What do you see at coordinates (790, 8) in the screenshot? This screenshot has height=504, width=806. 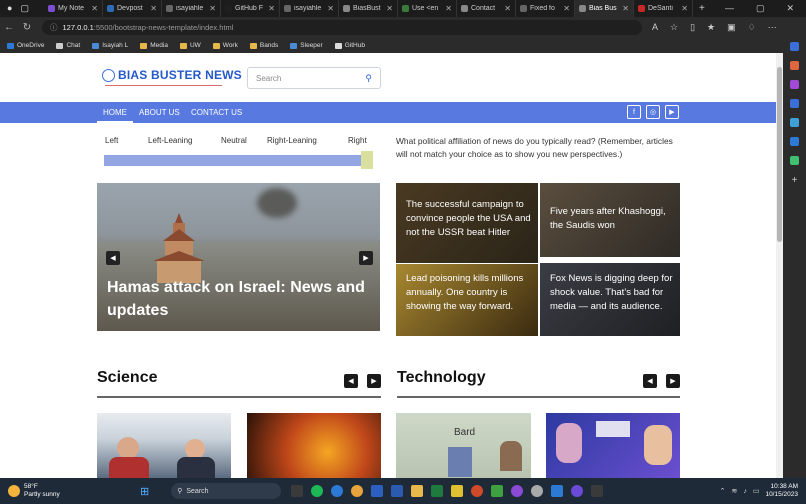 I see `close-window-icon: ✕` at bounding box center [790, 8].